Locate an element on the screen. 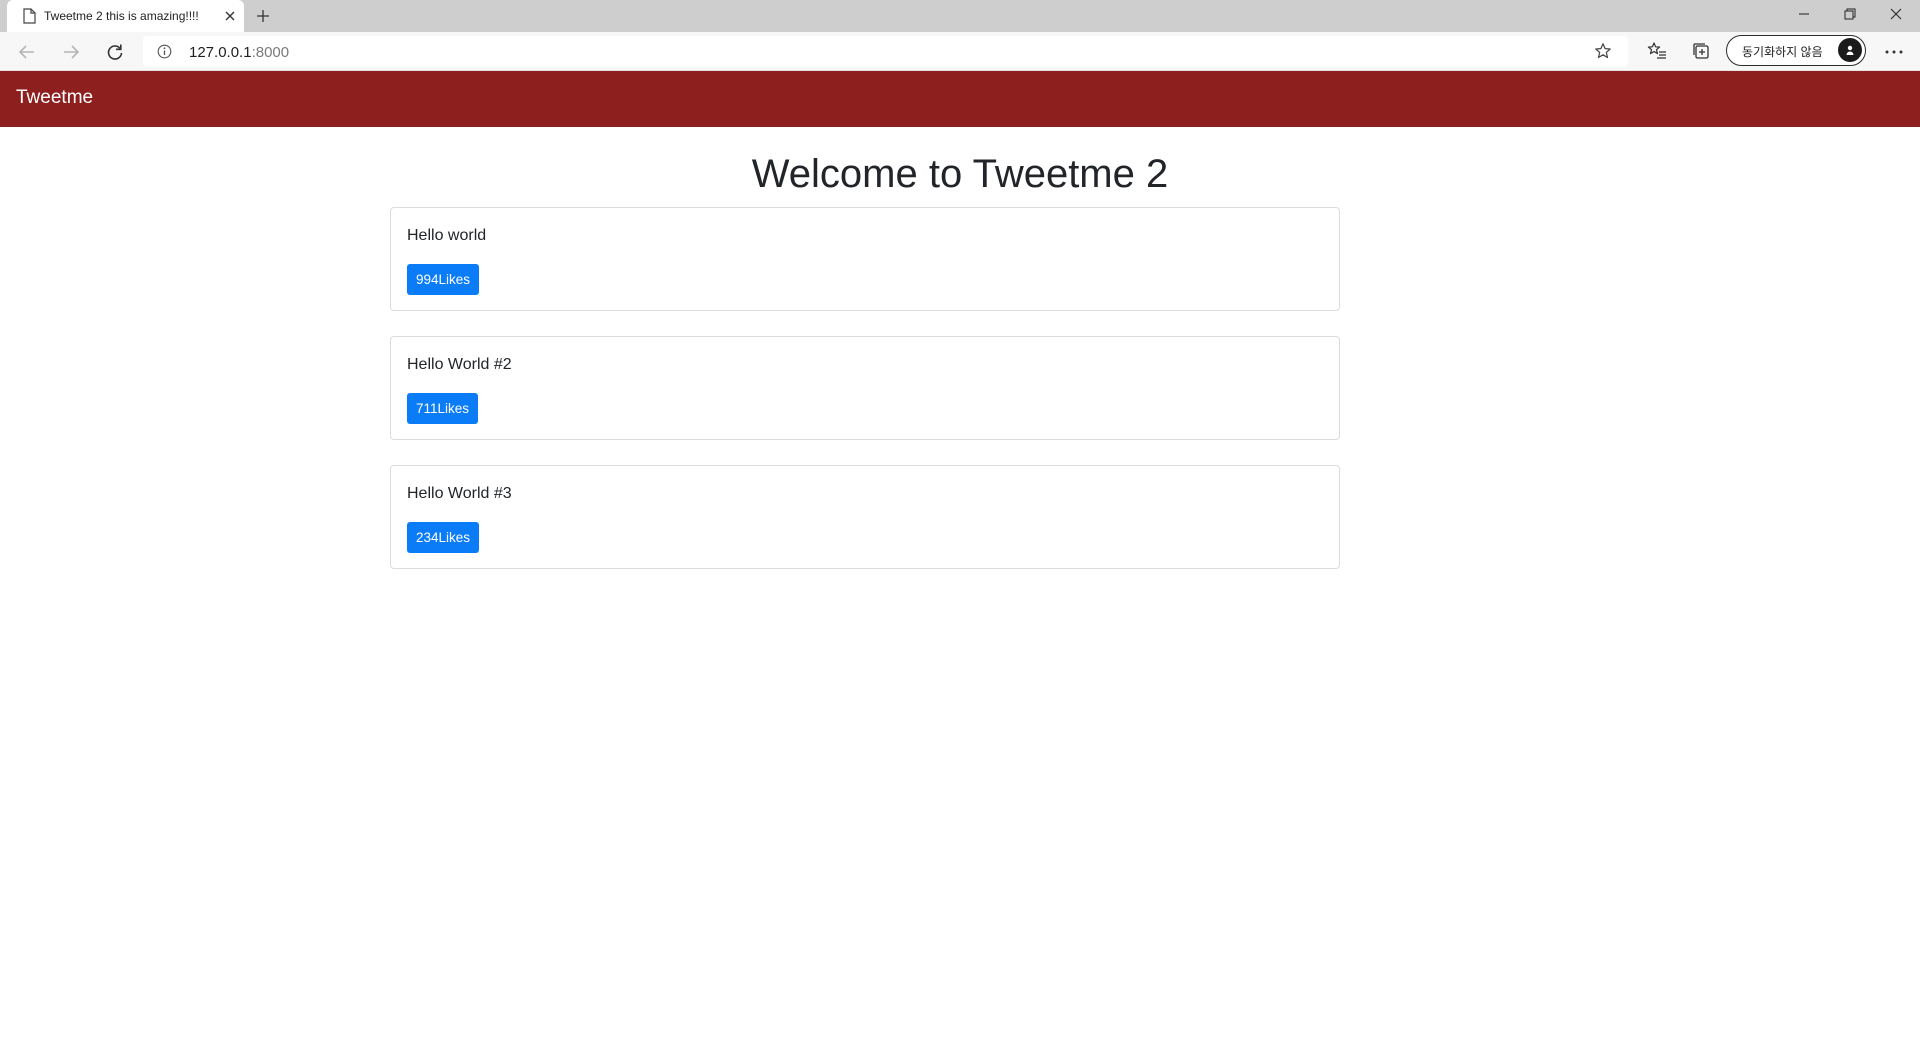 This screenshot has height=1040, width=1920. arrow-right-icon is located at coordinates (71, 52).